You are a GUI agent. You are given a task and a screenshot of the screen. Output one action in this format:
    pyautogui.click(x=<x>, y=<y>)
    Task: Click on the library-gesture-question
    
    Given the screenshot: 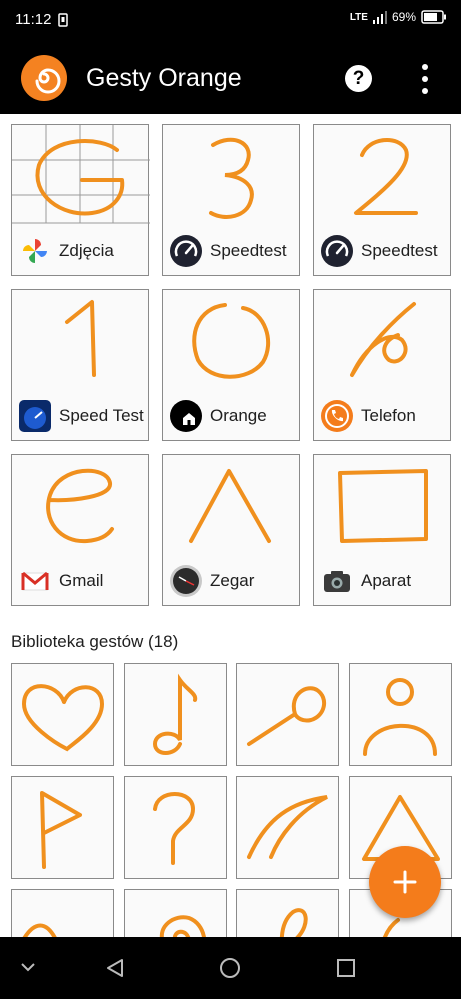 What is the action you would take?
    pyautogui.click(x=175, y=827)
    